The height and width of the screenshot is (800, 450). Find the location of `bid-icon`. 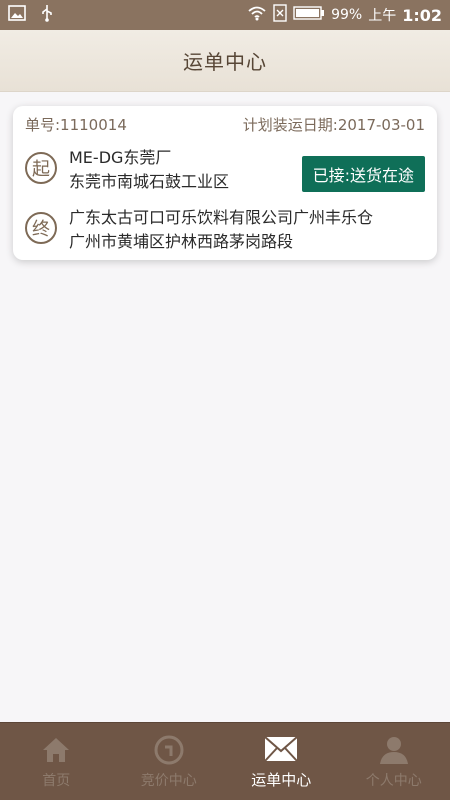

bid-icon is located at coordinates (169, 750).